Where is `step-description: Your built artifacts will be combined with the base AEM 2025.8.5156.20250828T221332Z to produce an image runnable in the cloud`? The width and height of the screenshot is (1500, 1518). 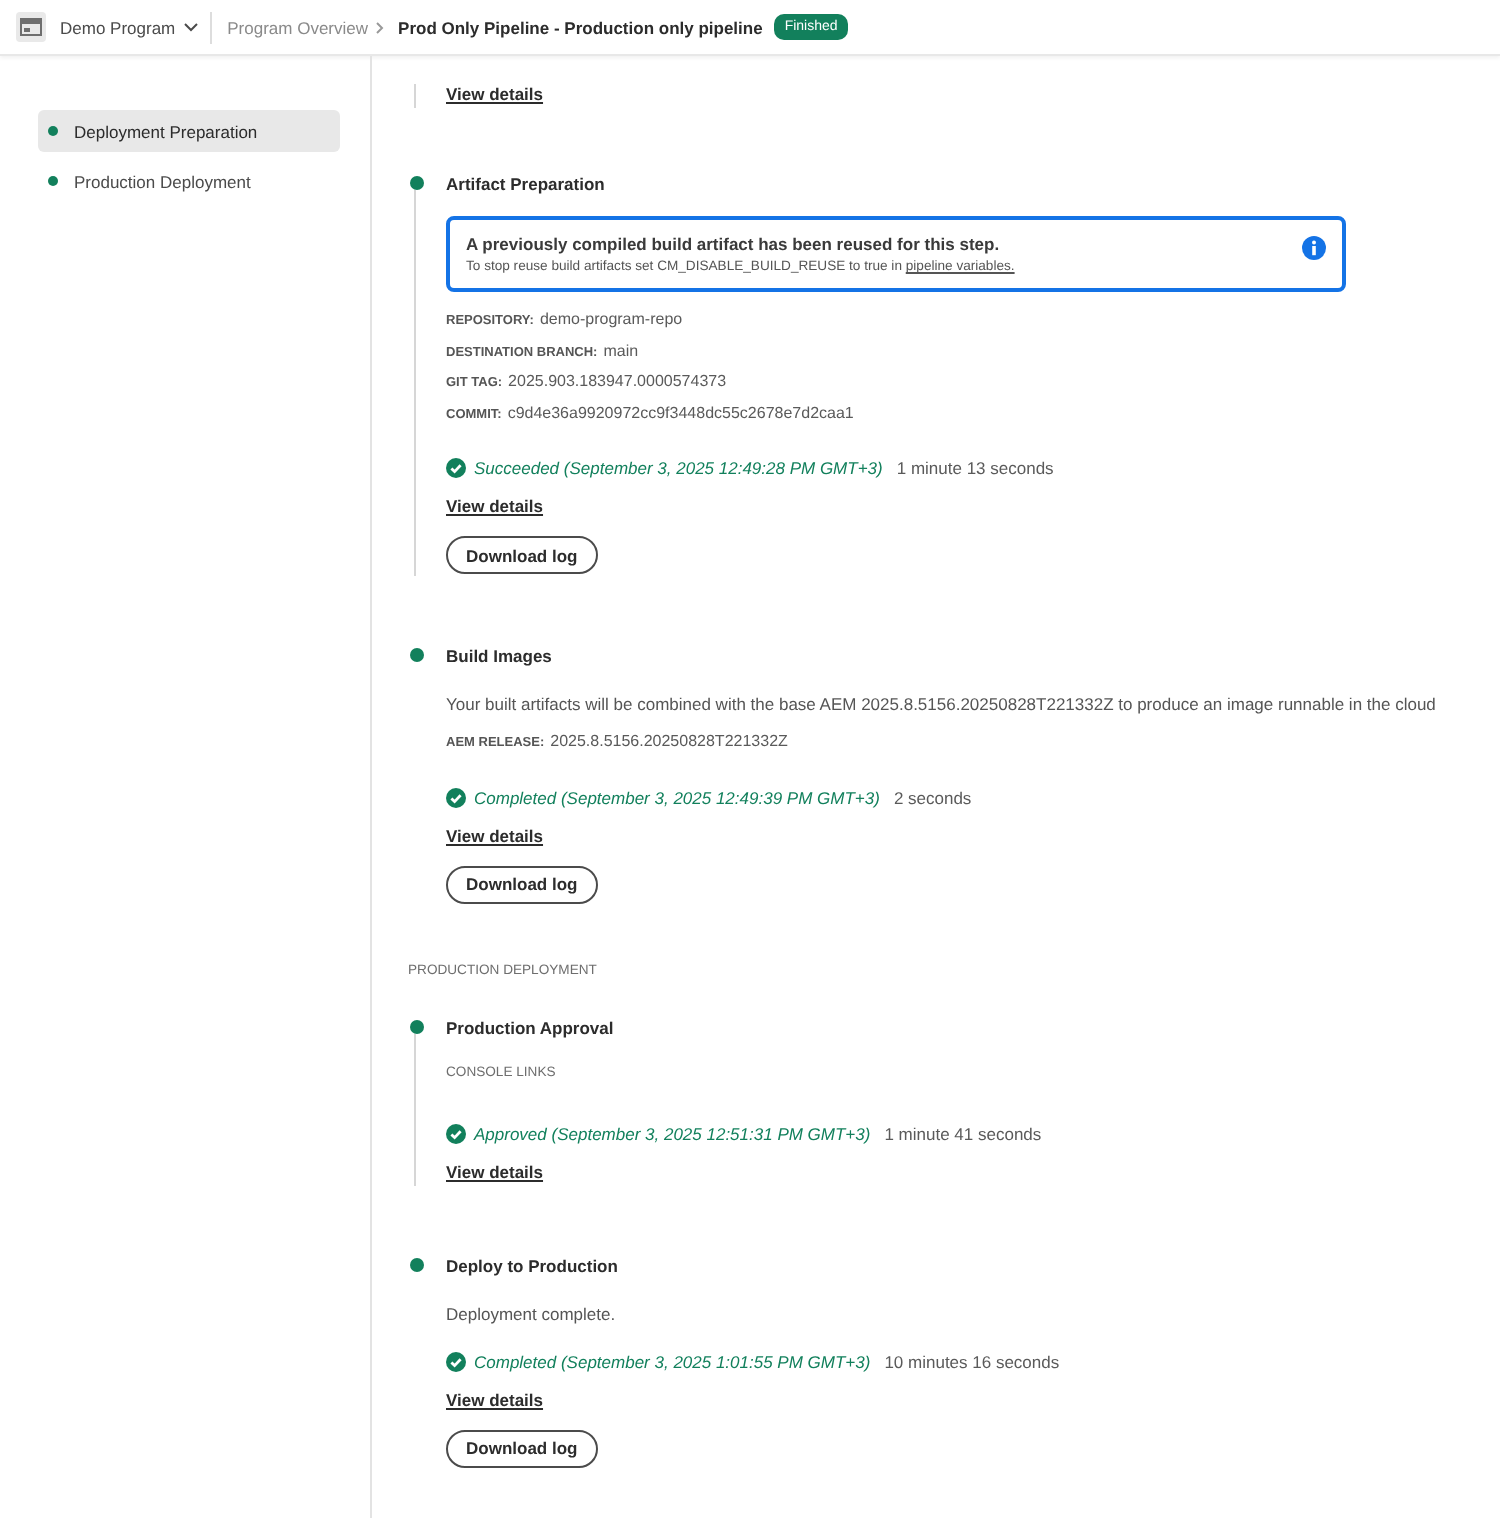
step-description: Your built artifacts will be combined with the base AEM 2025.8.5156.20250828T221332Z to produce an image runnable in the cloud is located at coordinates (942, 704).